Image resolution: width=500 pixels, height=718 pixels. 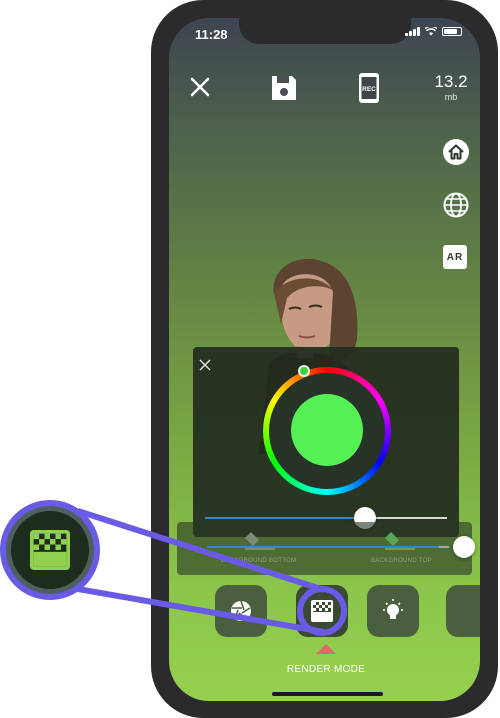 I want to click on zoom-callout-content, so click(x=50, y=550).